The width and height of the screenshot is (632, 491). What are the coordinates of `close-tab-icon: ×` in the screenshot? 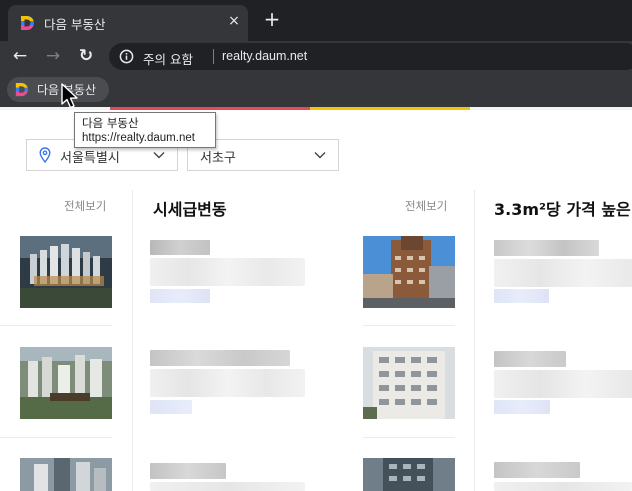 It's located at (234, 21).